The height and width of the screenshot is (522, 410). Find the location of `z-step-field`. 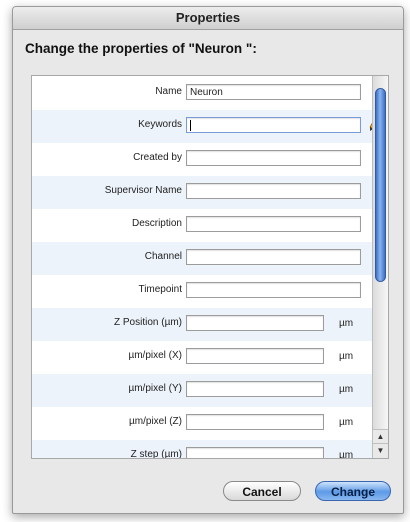

z-step-field is located at coordinates (255, 452).